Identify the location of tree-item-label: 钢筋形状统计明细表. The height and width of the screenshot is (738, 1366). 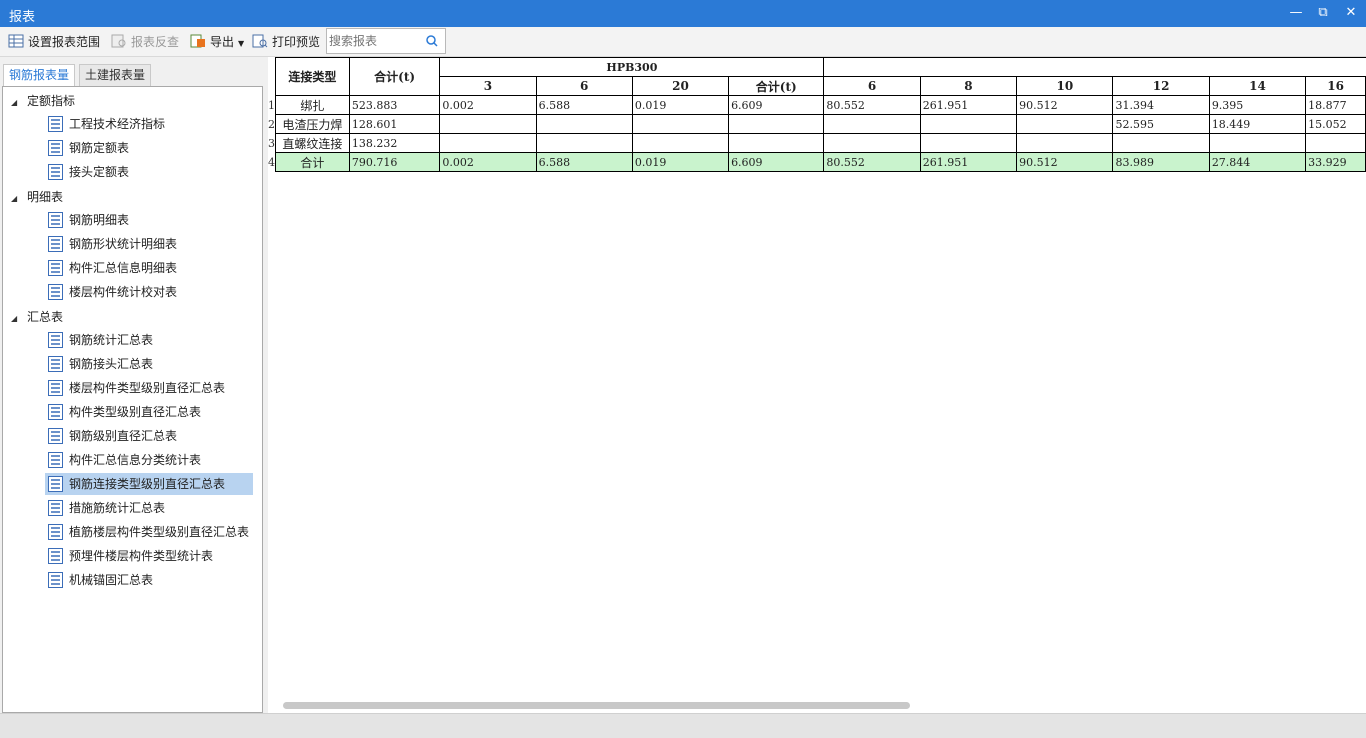
(123, 244).